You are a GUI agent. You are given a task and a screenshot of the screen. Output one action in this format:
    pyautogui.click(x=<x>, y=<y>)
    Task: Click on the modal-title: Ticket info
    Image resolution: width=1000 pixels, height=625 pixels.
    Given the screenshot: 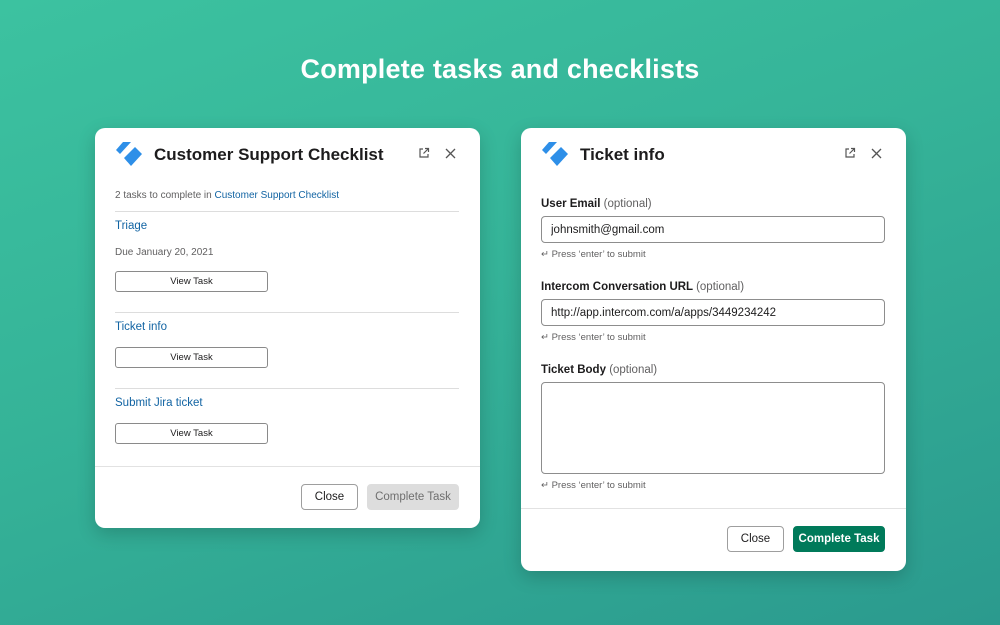 What is the action you would take?
    pyautogui.click(x=622, y=154)
    